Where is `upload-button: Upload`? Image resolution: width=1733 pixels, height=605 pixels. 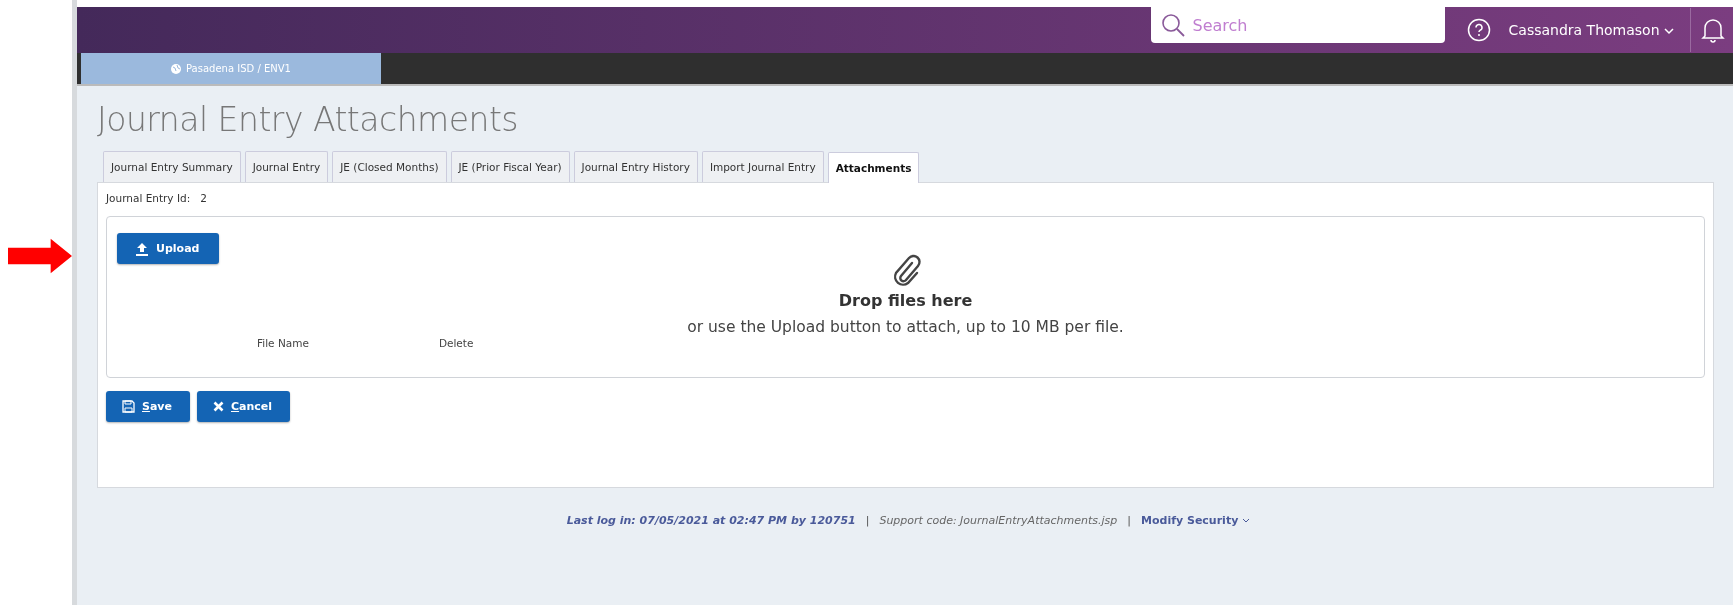
upload-button: Upload is located at coordinates (168, 248).